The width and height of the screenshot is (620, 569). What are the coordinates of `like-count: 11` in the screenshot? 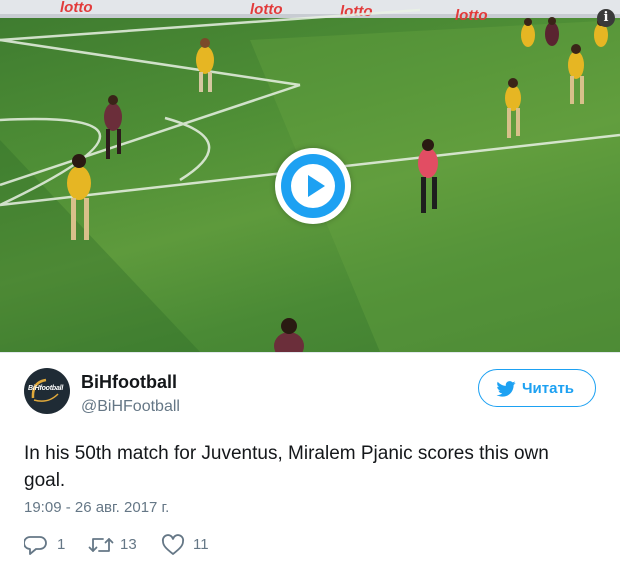 It's located at (201, 544).